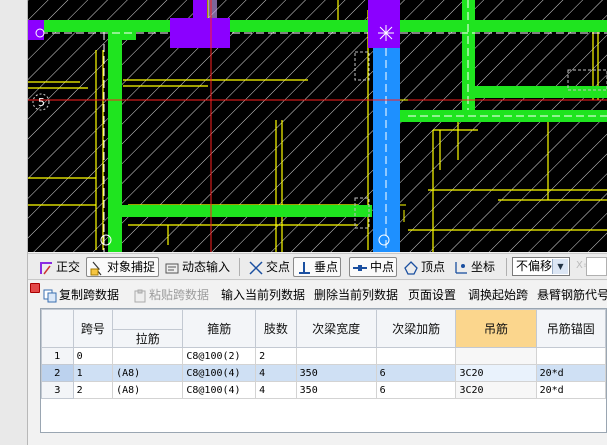 This screenshot has height=445, width=607. Describe the element at coordinates (93, 328) in the screenshot. I see `header-span: 跨号` at that location.